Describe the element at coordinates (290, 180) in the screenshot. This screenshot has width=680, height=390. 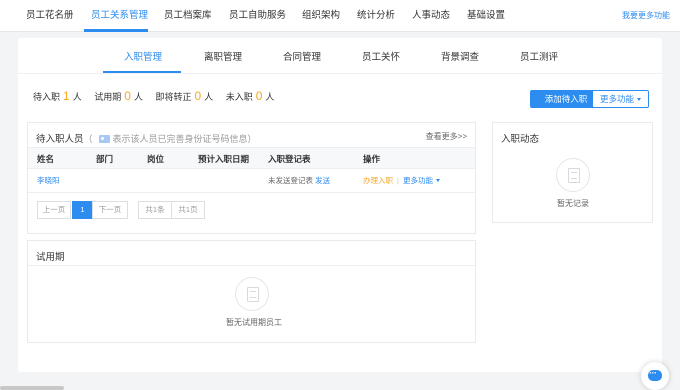
I see `registration-status-text: 未发送登记表` at that location.